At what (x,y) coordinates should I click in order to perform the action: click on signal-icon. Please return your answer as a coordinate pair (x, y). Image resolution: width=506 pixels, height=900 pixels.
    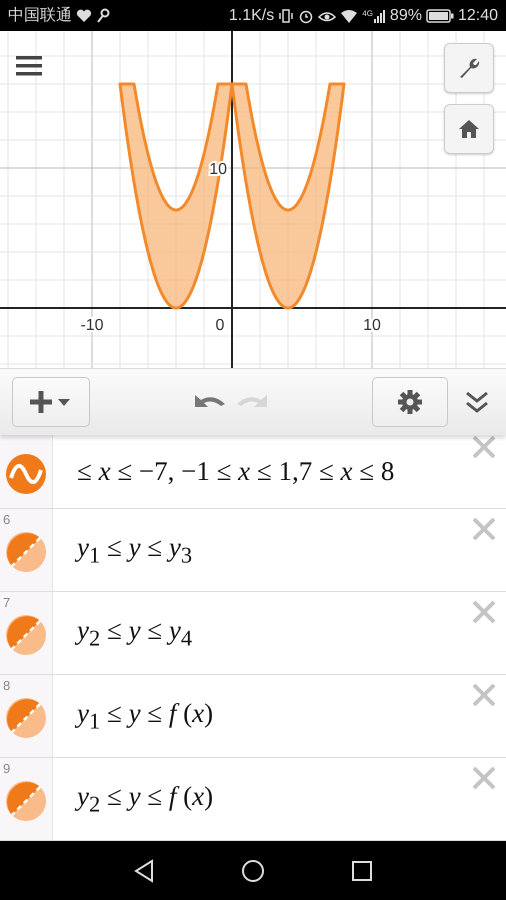
    Looking at the image, I should click on (380, 16).